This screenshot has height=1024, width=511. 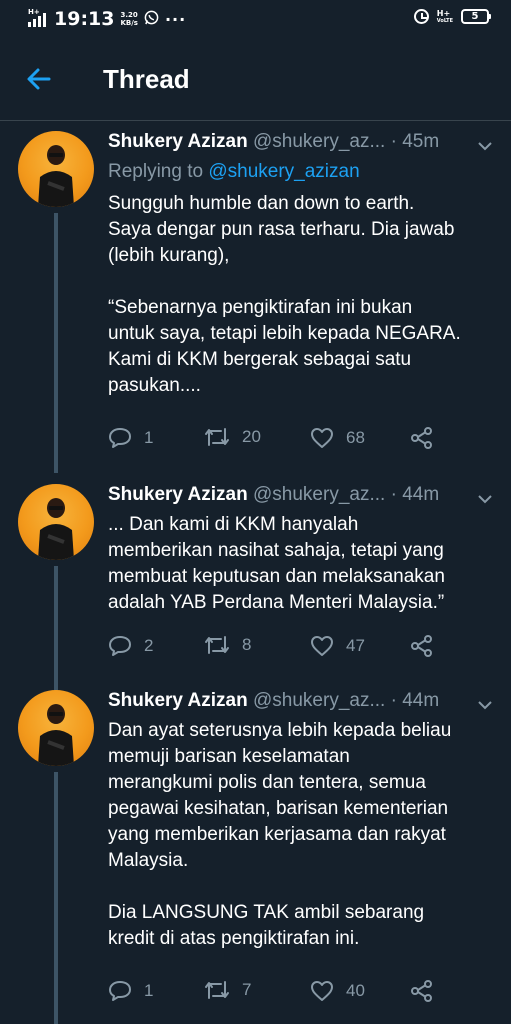 I want to click on retweet-button: 8, so click(x=227, y=645).